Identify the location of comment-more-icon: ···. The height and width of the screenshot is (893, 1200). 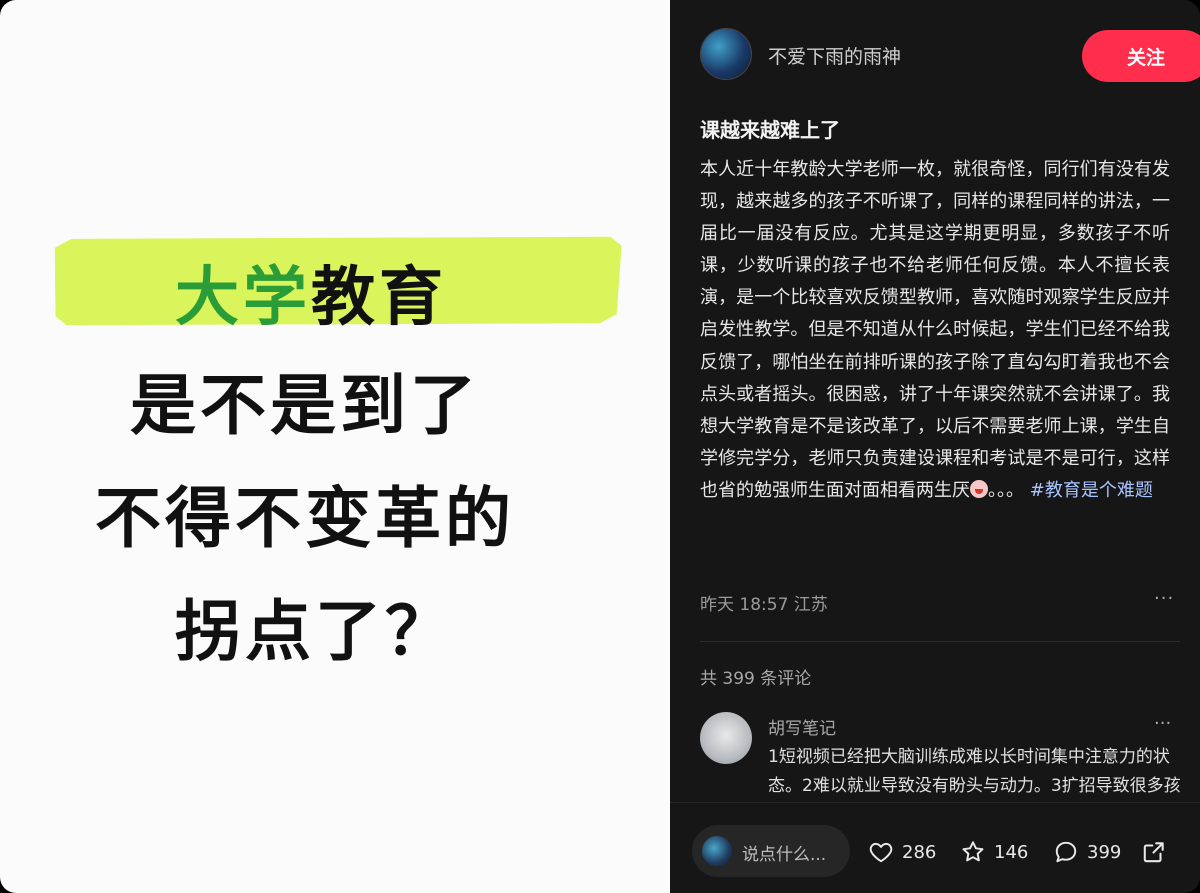
(1162, 723).